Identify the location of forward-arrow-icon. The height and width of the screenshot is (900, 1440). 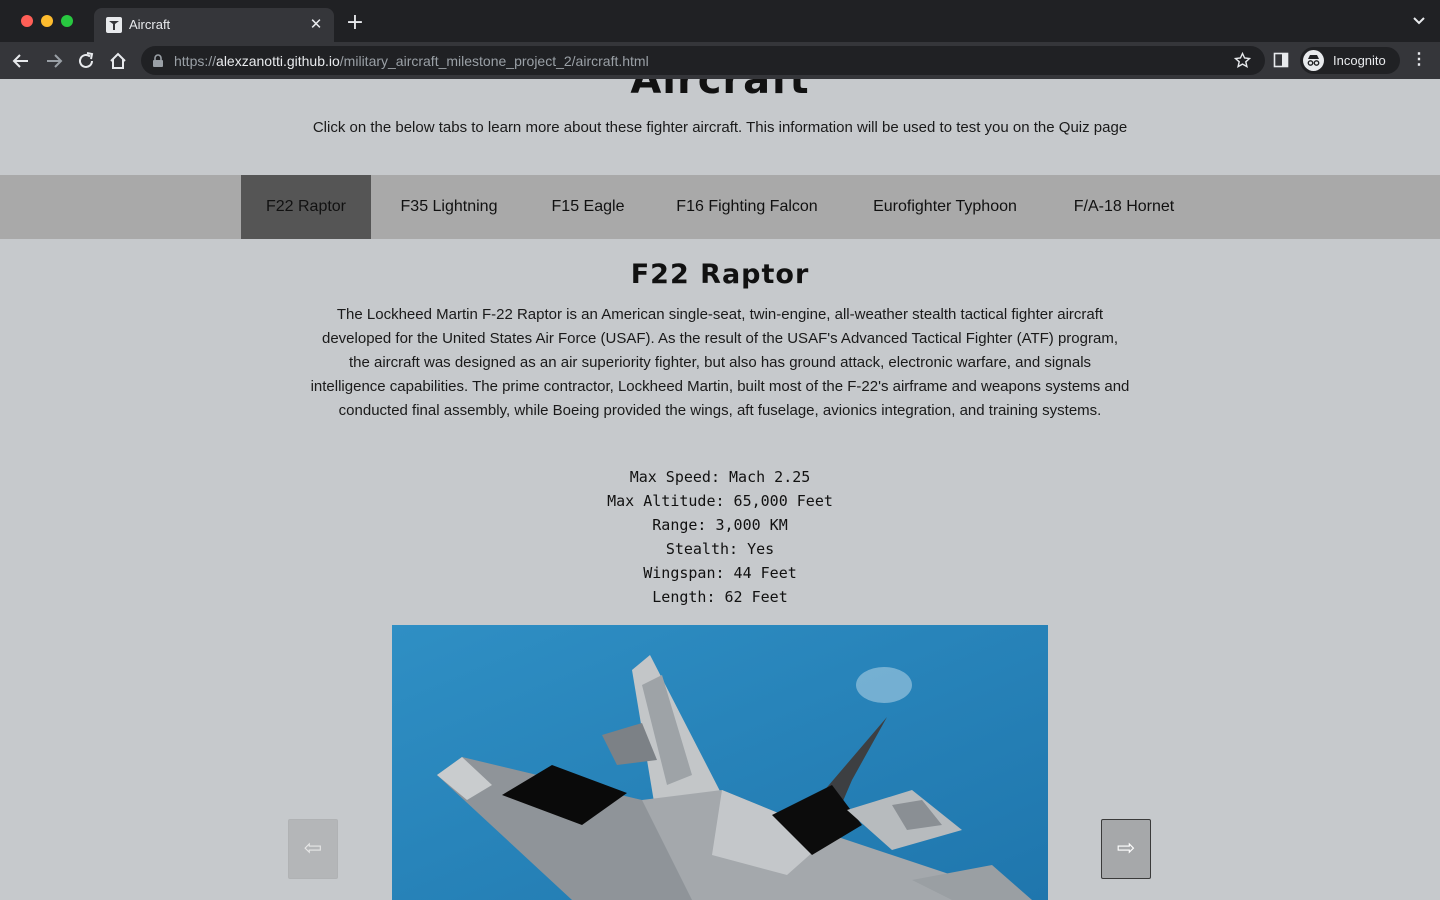
(54, 61).